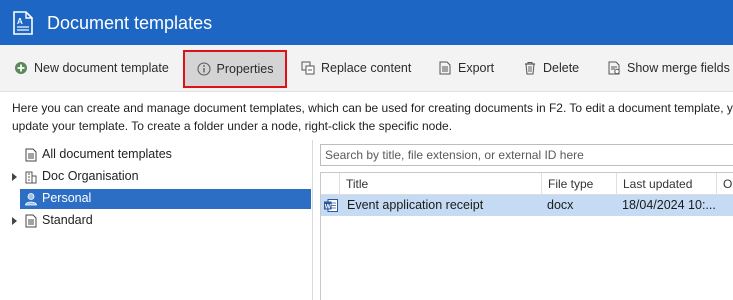 The image size is (733, 300). What do you see at coordinates (156, 221) in the screenshot?
I see `tree-item-standard: Standard` at bounding box center [156, 221].